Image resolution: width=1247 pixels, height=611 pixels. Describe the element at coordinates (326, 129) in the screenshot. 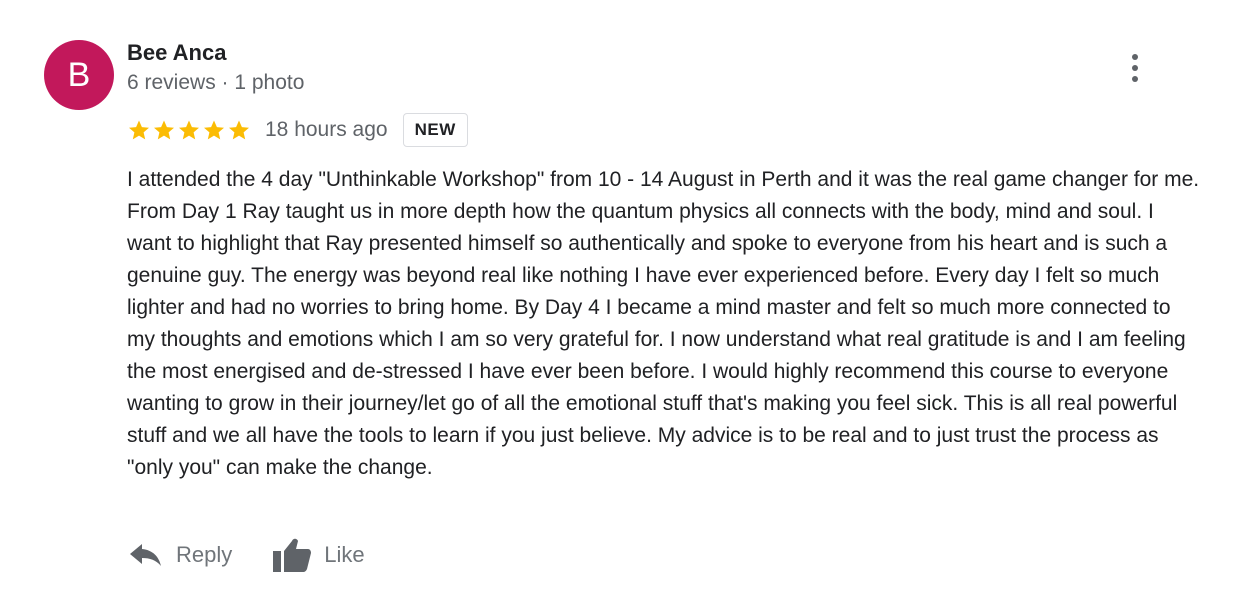

I see `review-time: 18 hours ago` at that location.